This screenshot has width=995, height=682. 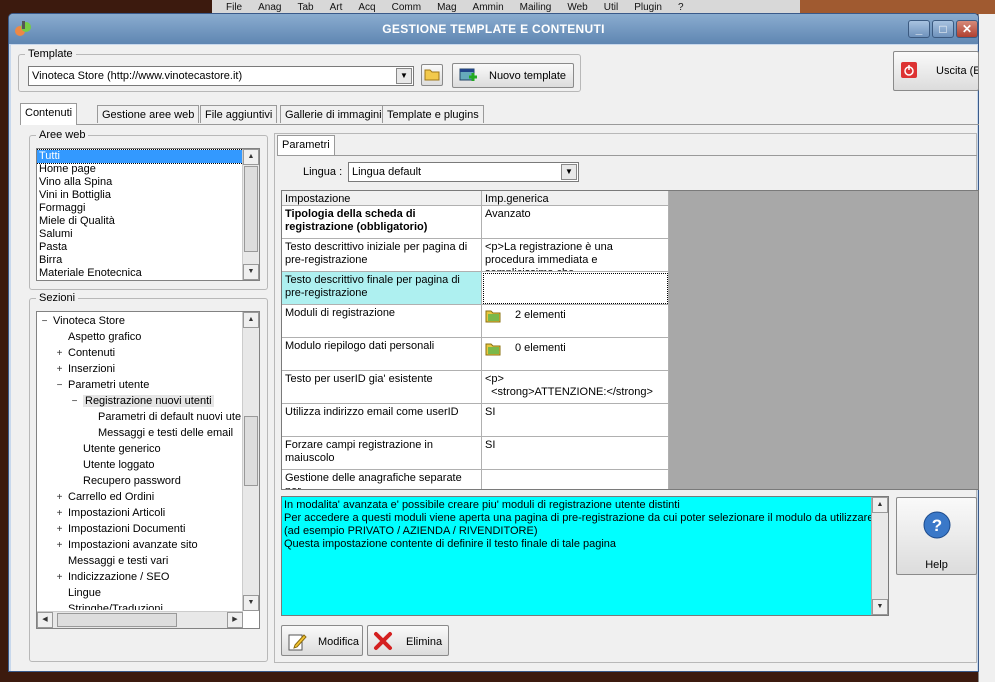 I want to click on tree-node: Utente generico, so click(x=141, y=449).